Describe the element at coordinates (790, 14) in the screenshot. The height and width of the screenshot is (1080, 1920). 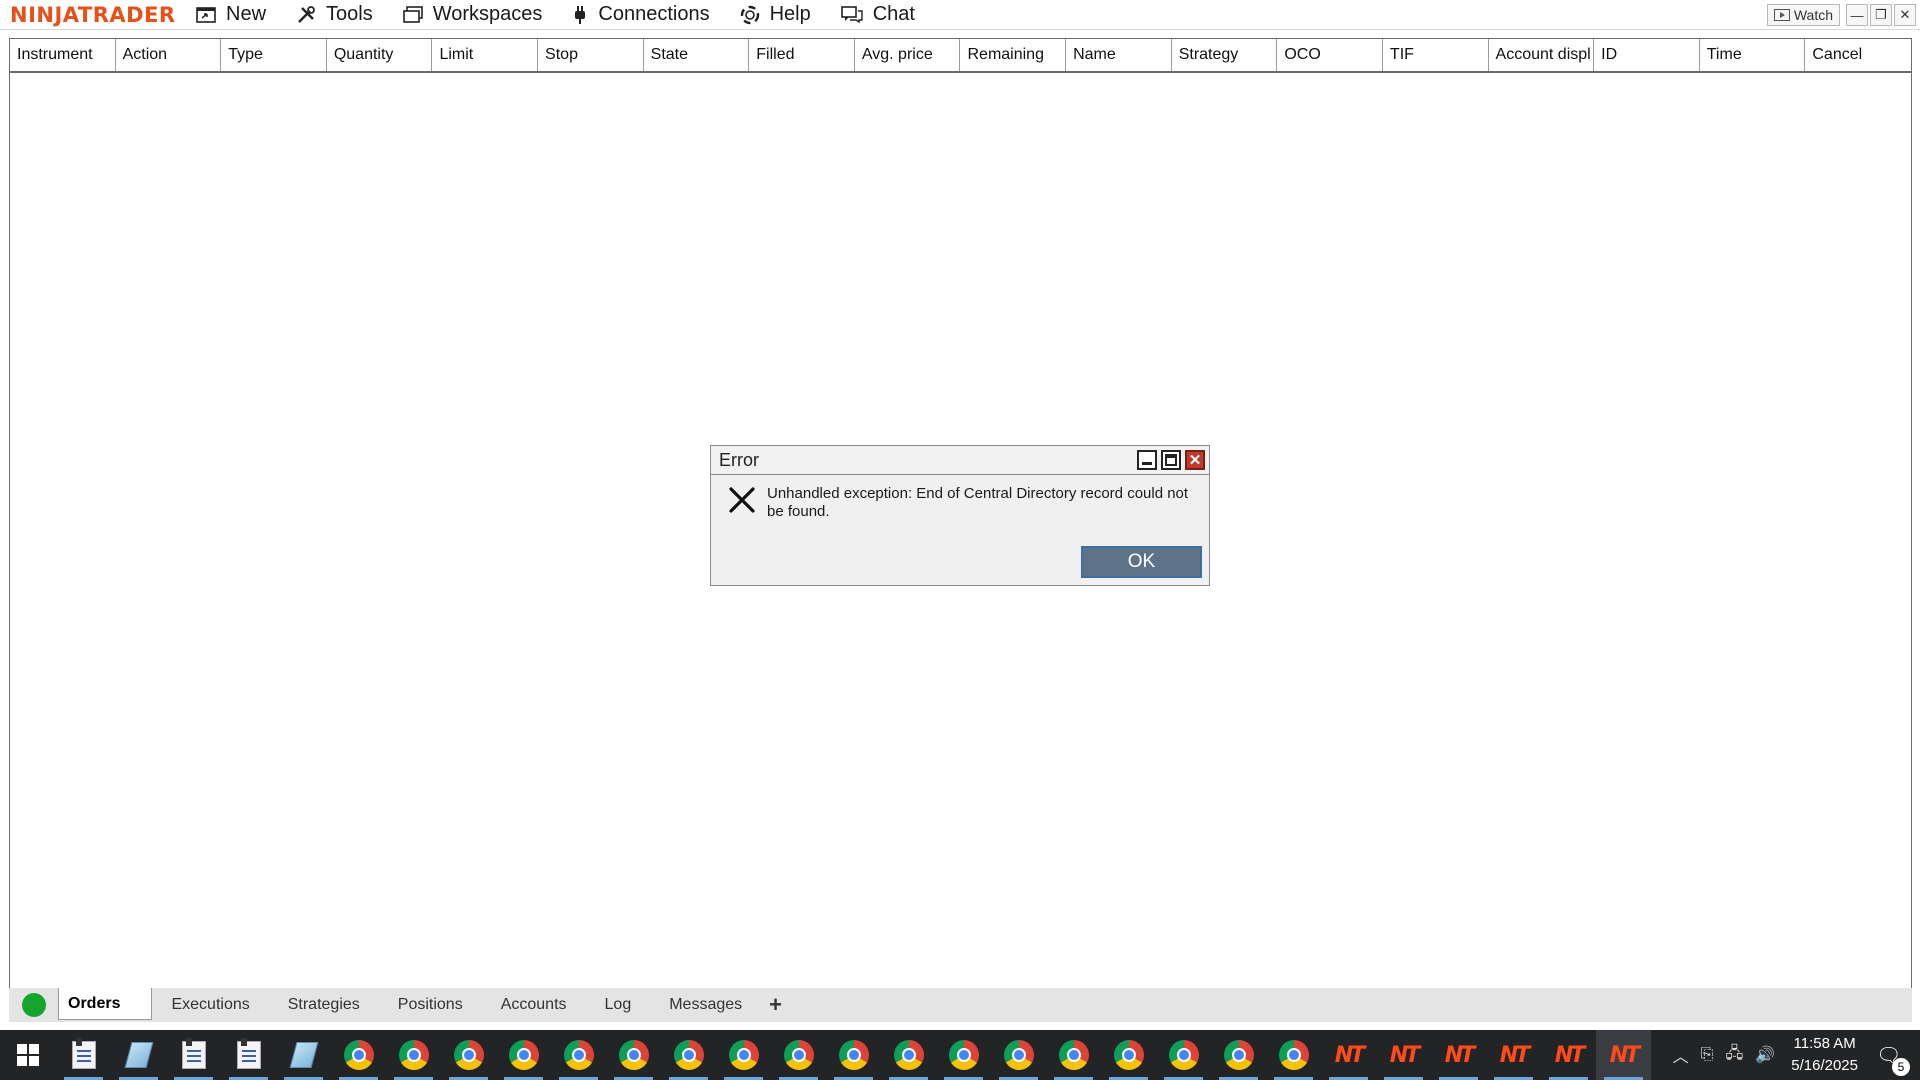
I see `menu-label: Help` at that location.